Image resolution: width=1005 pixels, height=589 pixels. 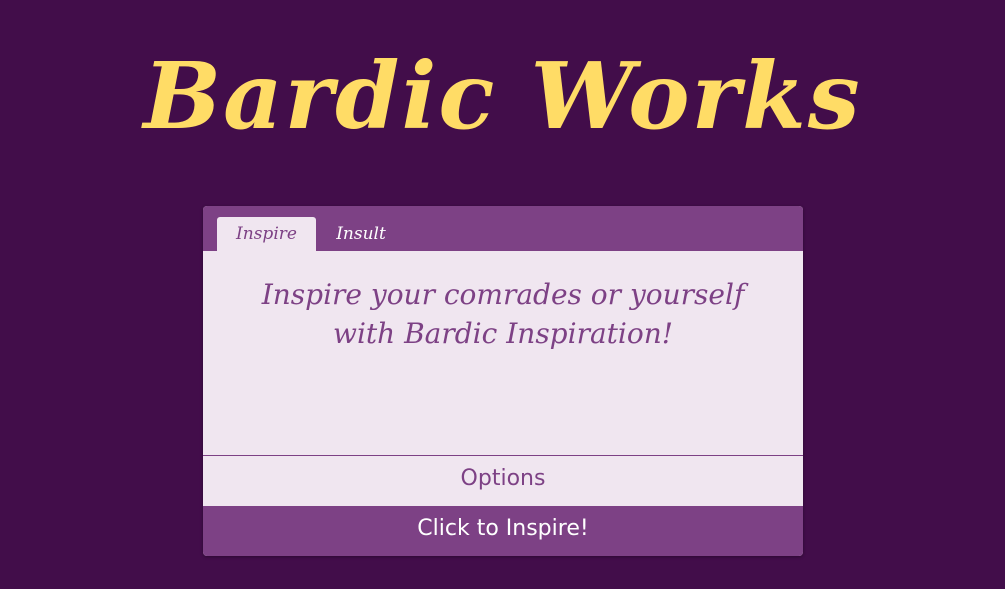 What do you see at coordinates (502, 96) in the screenshot?
I see `app-title: Bardic Works` at bounding box center [502, 96].